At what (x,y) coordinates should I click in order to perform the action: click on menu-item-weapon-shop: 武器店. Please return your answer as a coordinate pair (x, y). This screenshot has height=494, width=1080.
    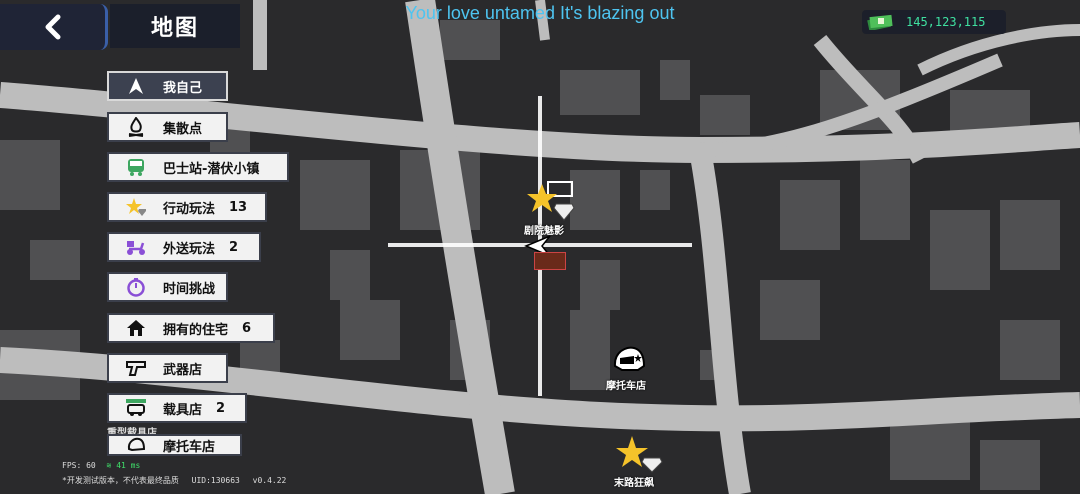
    Looking at the image, I should click on (167, 368).